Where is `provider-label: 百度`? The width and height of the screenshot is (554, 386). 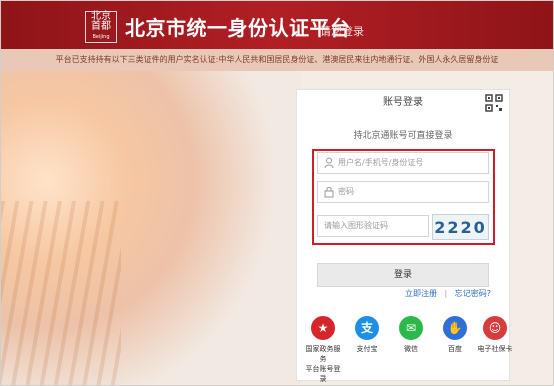 provider-label: 百度 is located at coordinates (455, 349).